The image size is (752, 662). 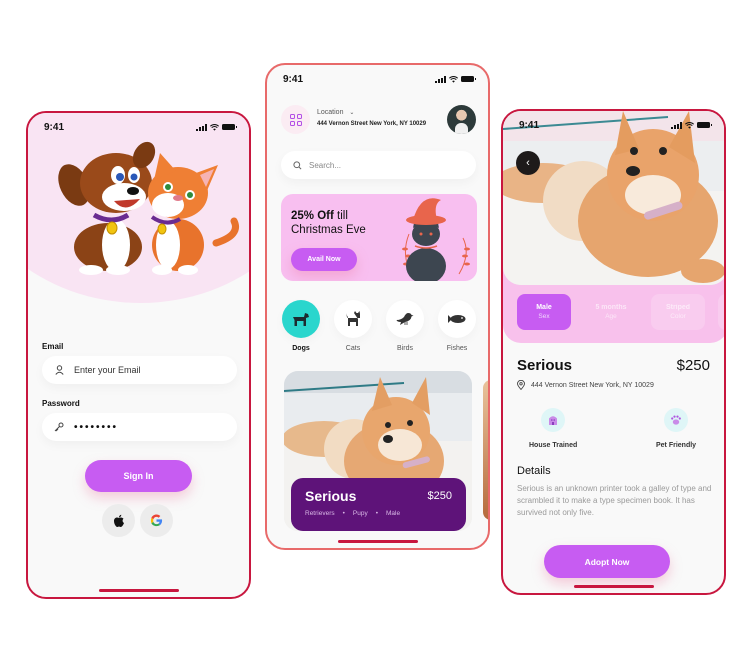 I want to click on avatar, so click(x=461, y=119).